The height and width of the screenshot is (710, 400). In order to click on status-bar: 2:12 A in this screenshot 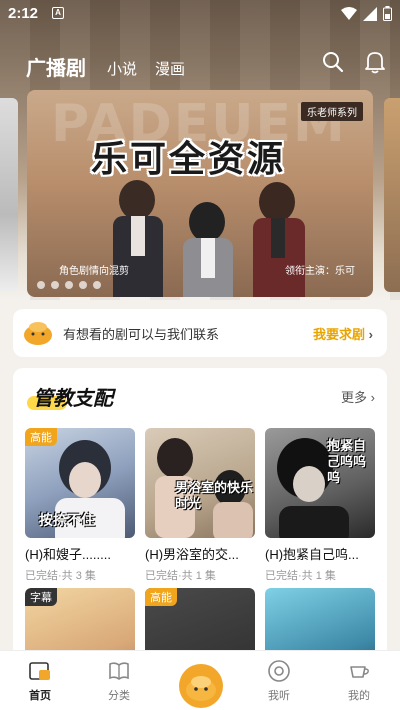, I will do `click(200, 14)`.